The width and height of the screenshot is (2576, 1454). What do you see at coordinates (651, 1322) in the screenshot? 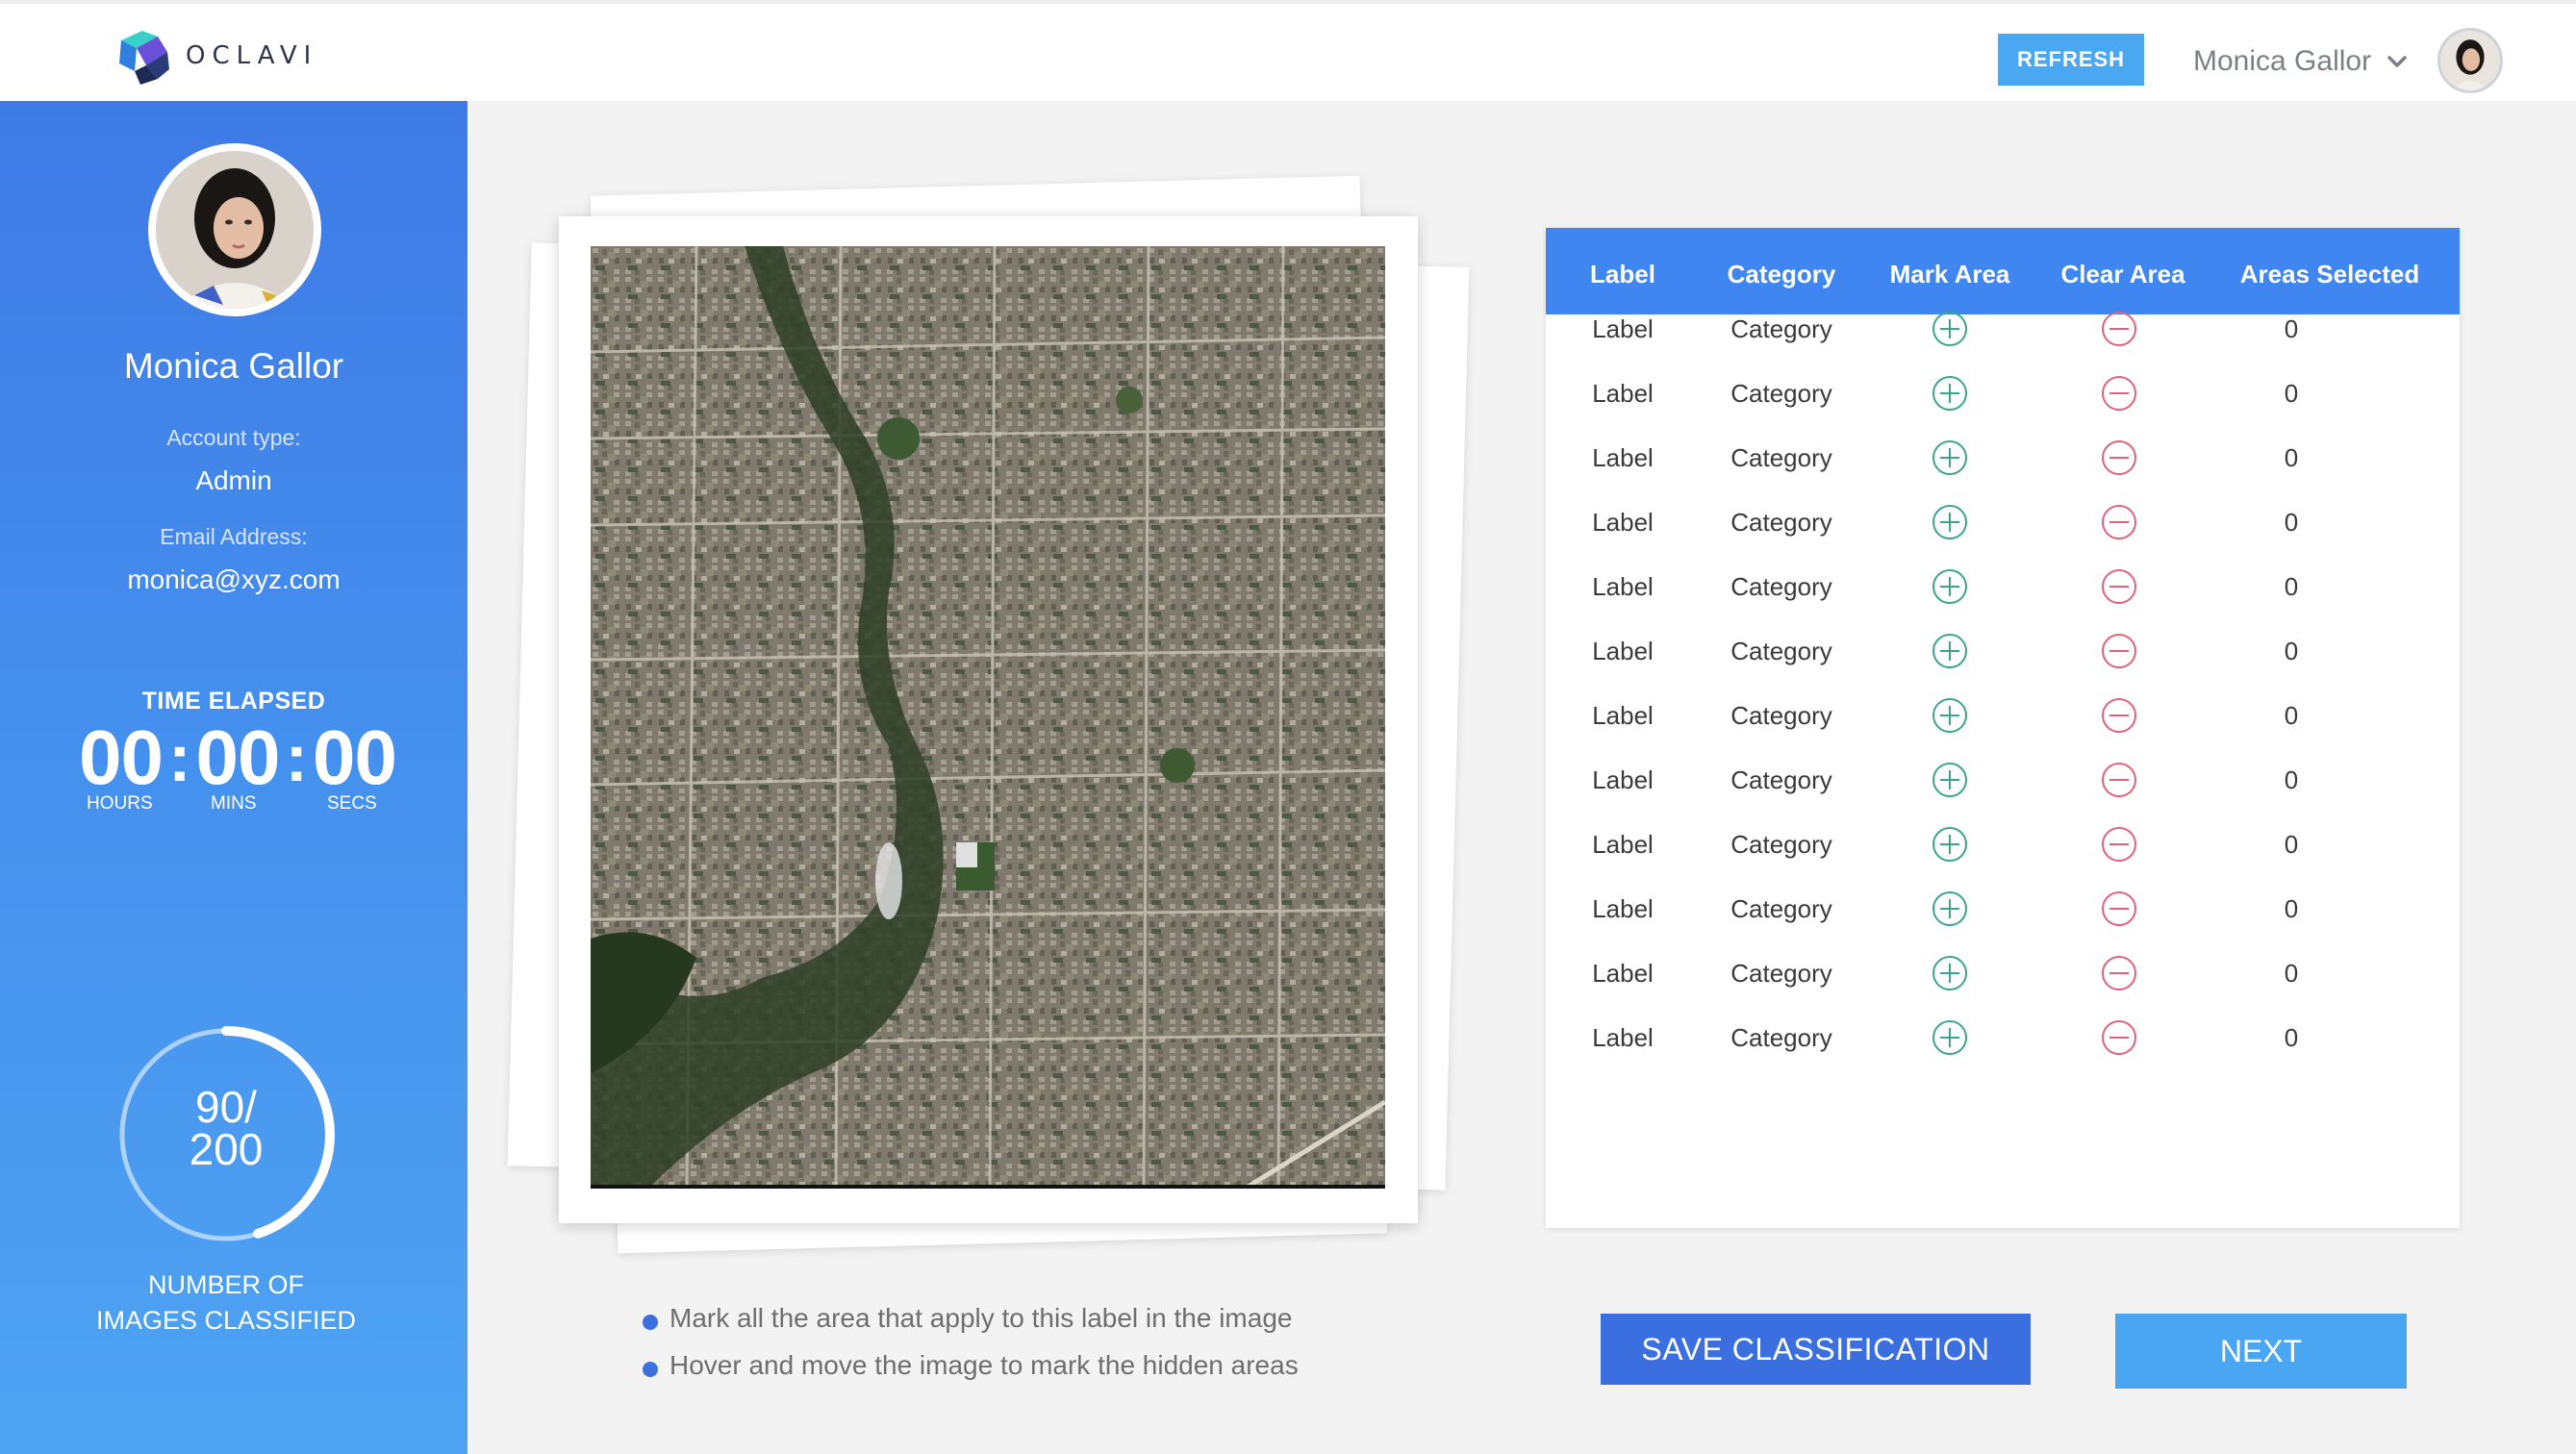
I see `bullet-icon` at bounding box center [651, 1322].